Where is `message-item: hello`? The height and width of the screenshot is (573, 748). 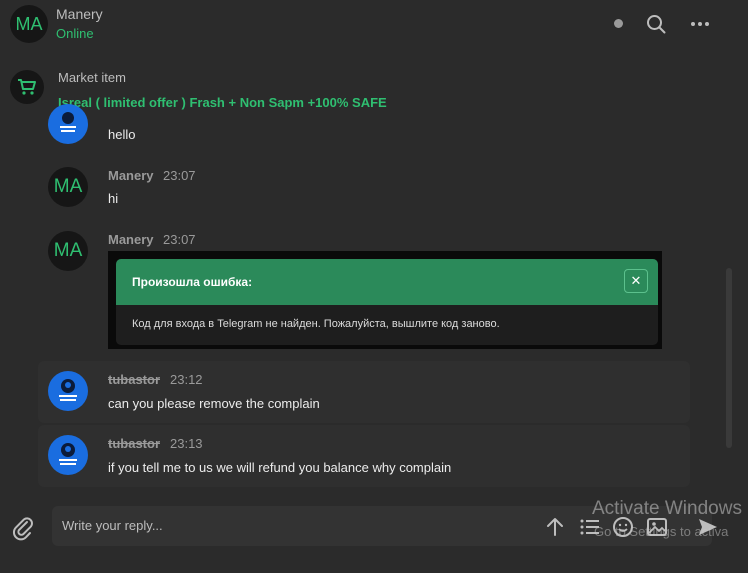 message-item: hello is located at coordinates (364, 128).